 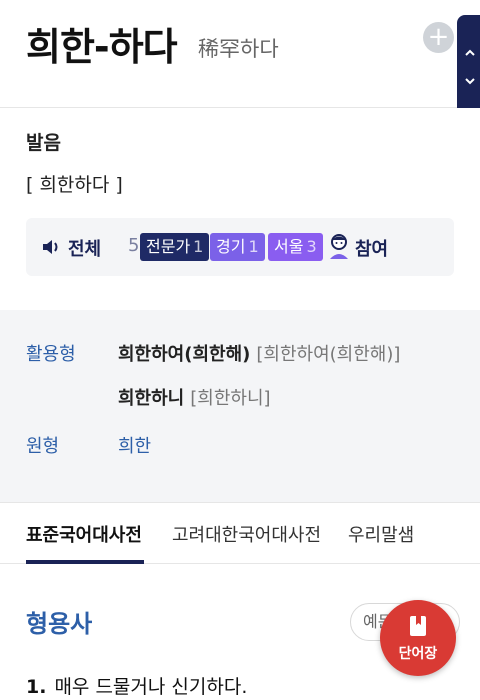 What do you see at coordinates (231, 246) in the screenshot?
I see `chip-label: 경기` at bounding box center [231, 246].